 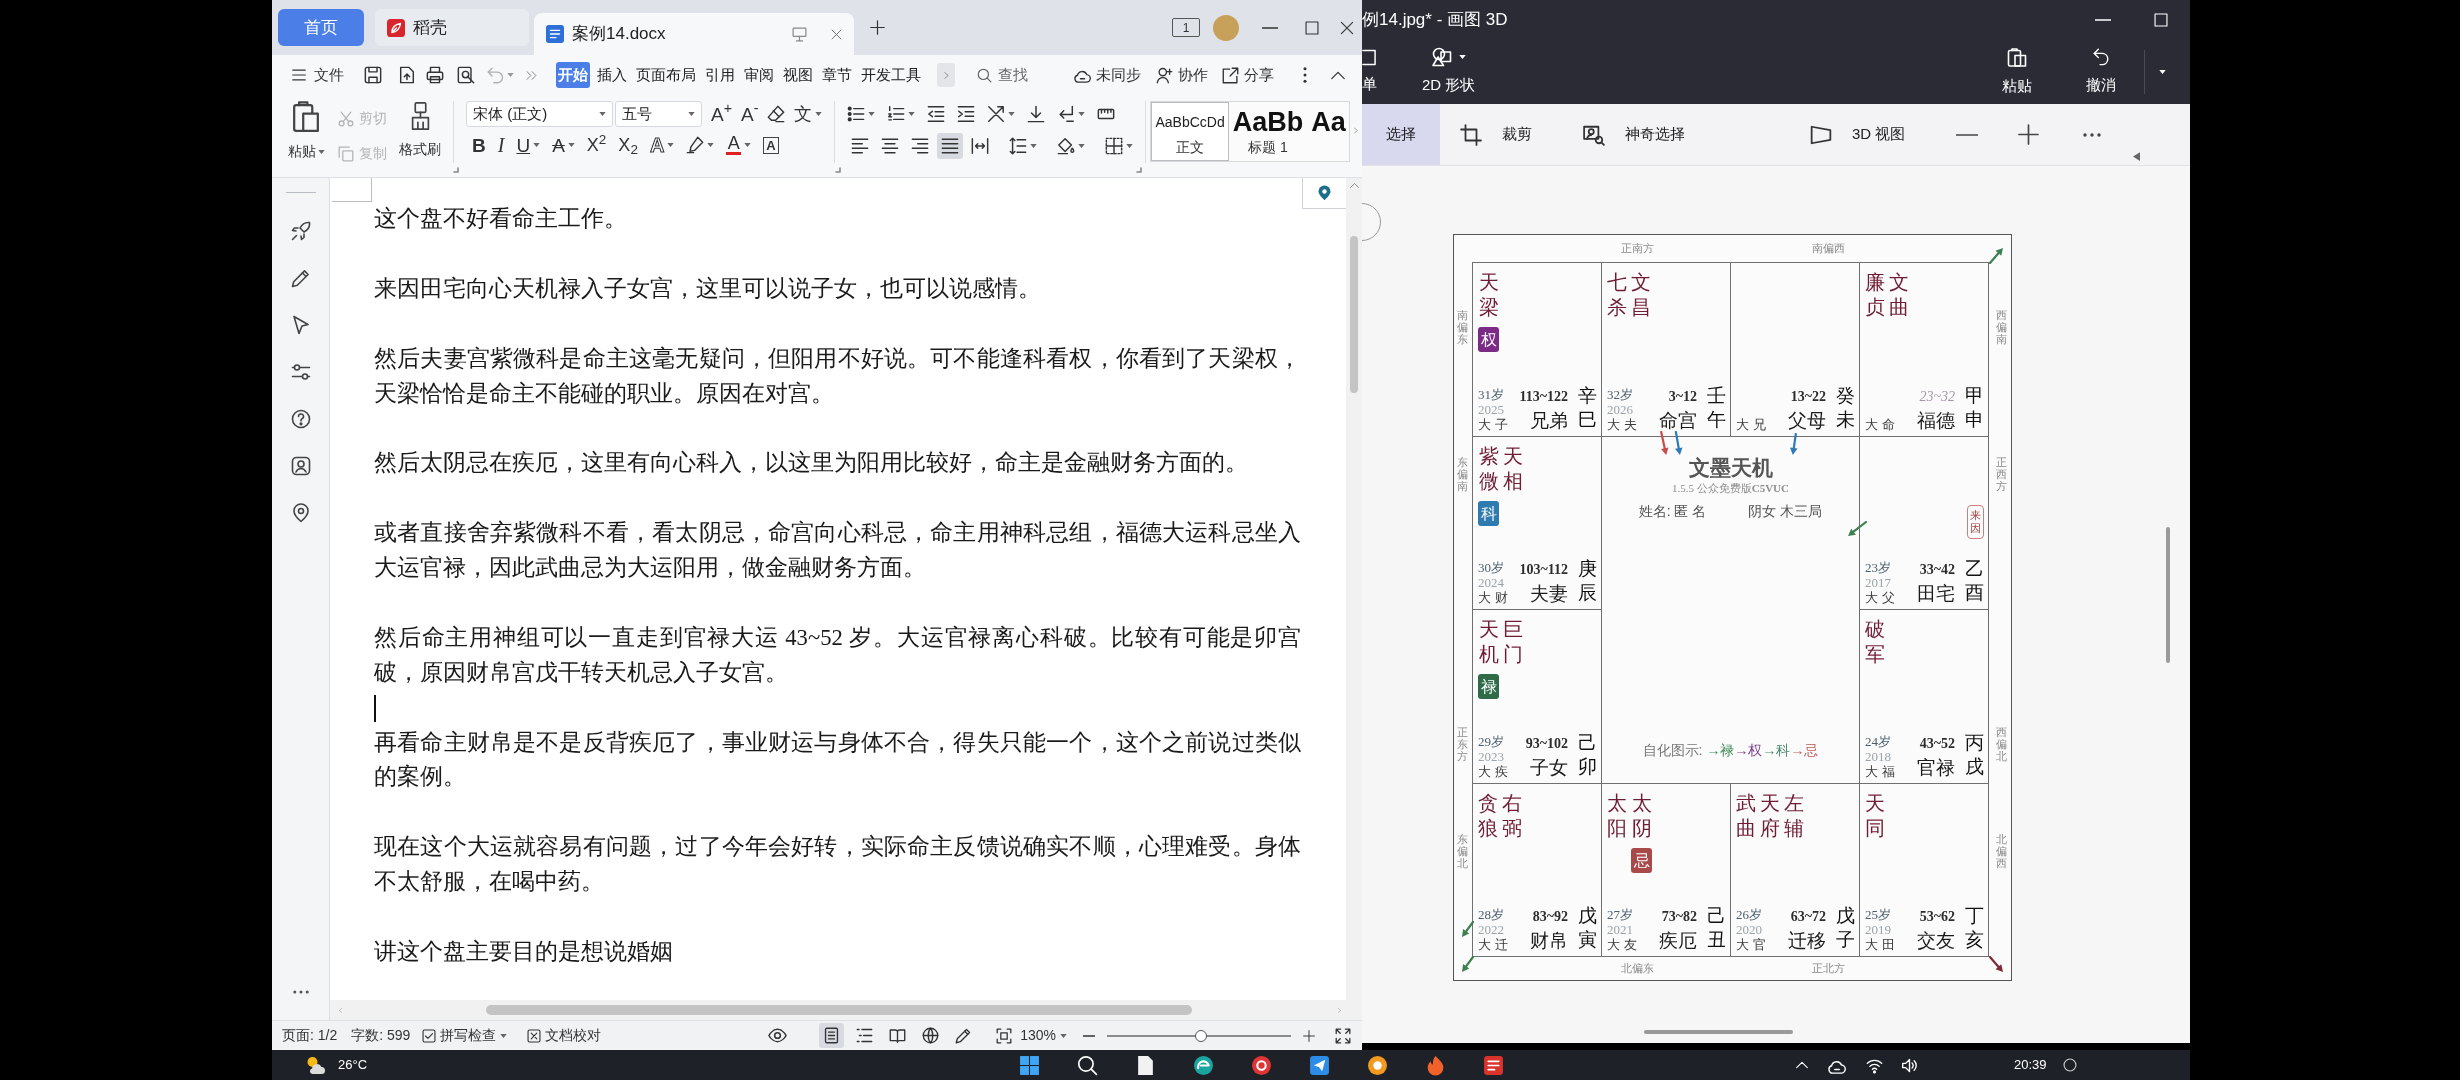 I want to click on eraser-icon, so click(x=776, y=114).